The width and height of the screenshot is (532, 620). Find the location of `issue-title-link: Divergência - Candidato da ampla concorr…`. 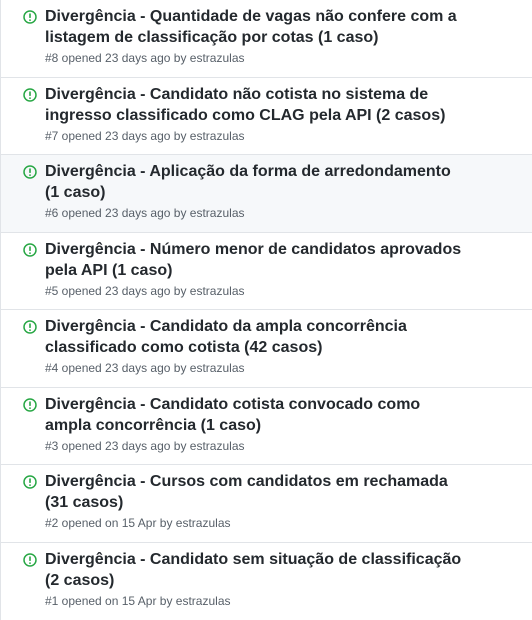

issue-title-link: Divergência - Candidato da ampla concorr… is located at coordinates (255, 337).